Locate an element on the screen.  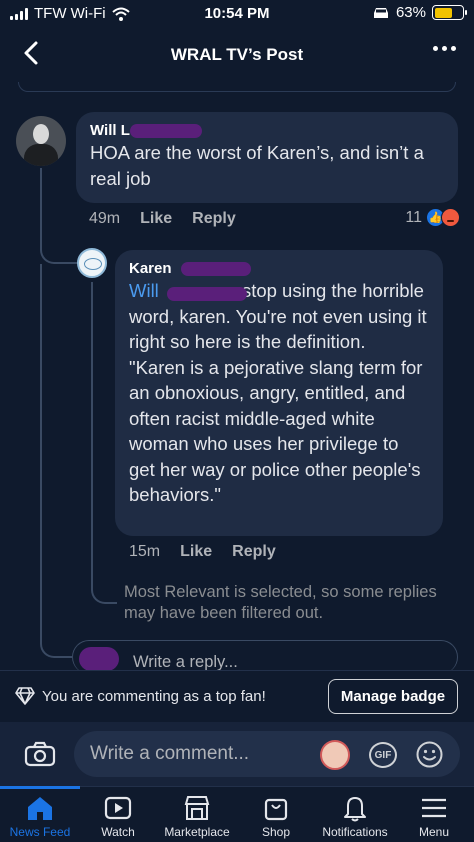
top-fan-message: You are commenting as a top fan! is located at coordinates (154, 696).